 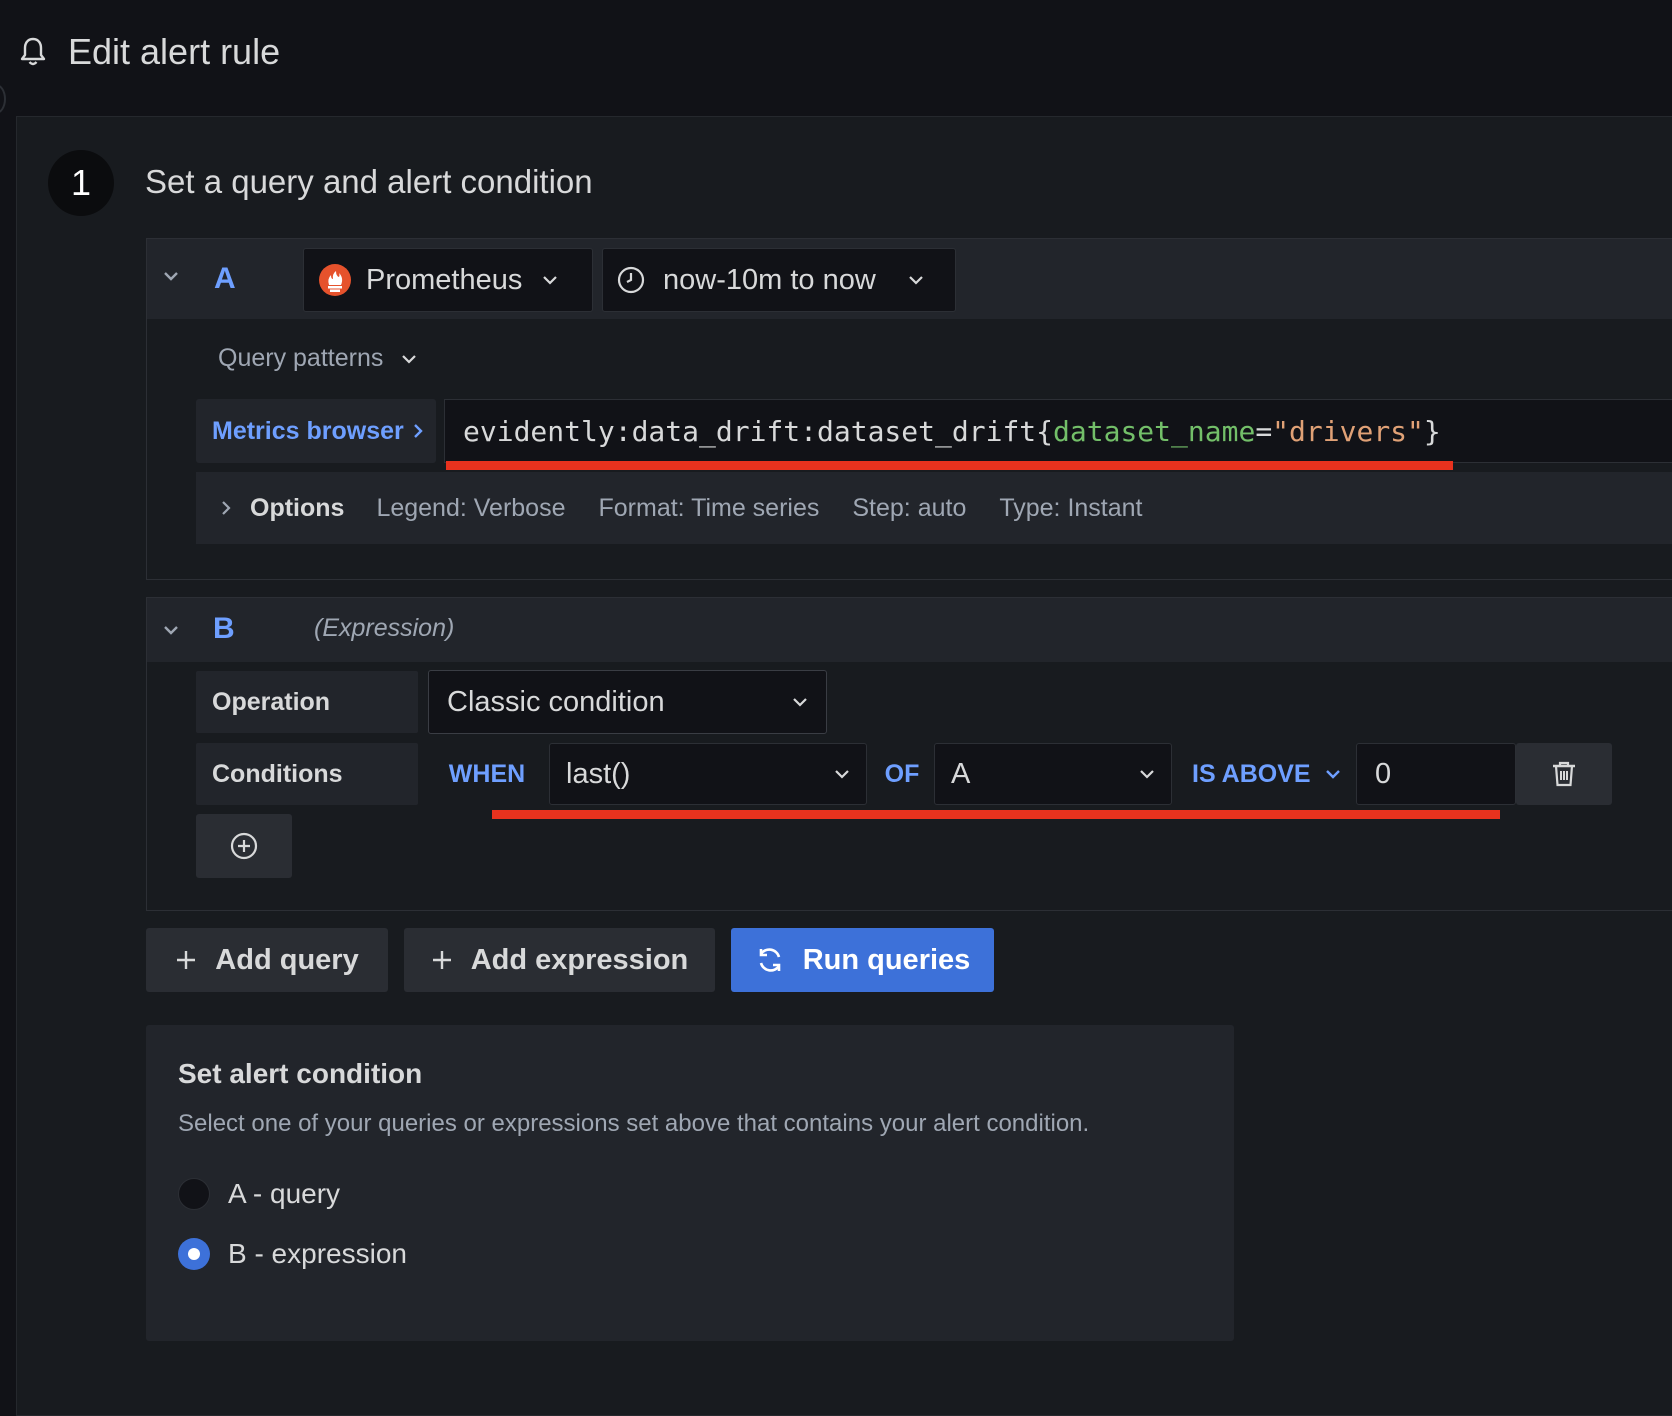 What do you see at coordinates (174, 51) in the screenshot?
I see `page-title: Edit alert rule` at bounding box center [174, 51].